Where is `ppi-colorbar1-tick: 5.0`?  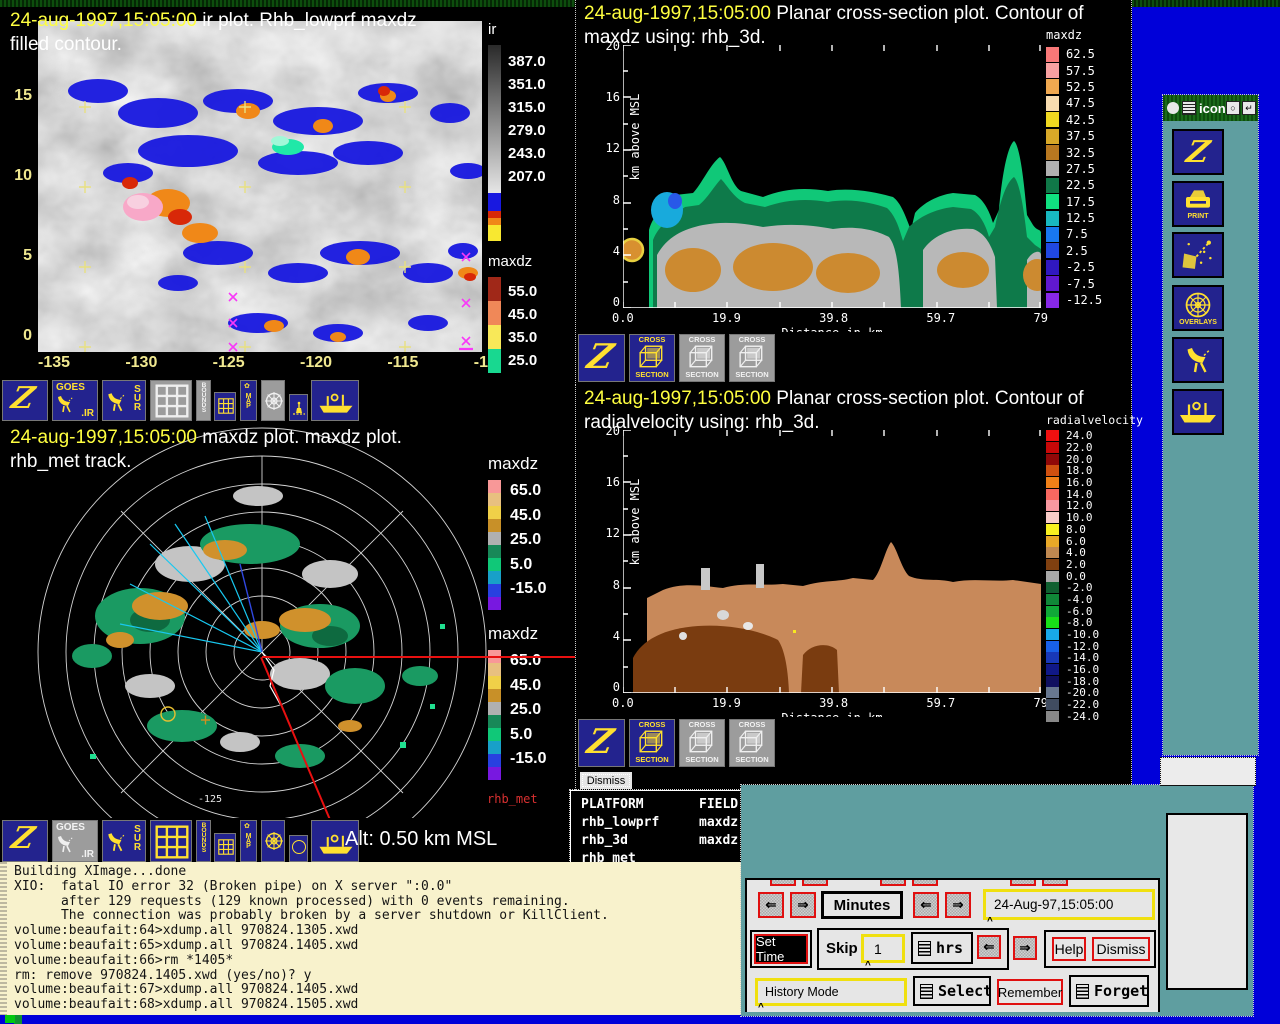
ppi-colorbar1-tick: 5.0 is located at coordinates (521, 564).